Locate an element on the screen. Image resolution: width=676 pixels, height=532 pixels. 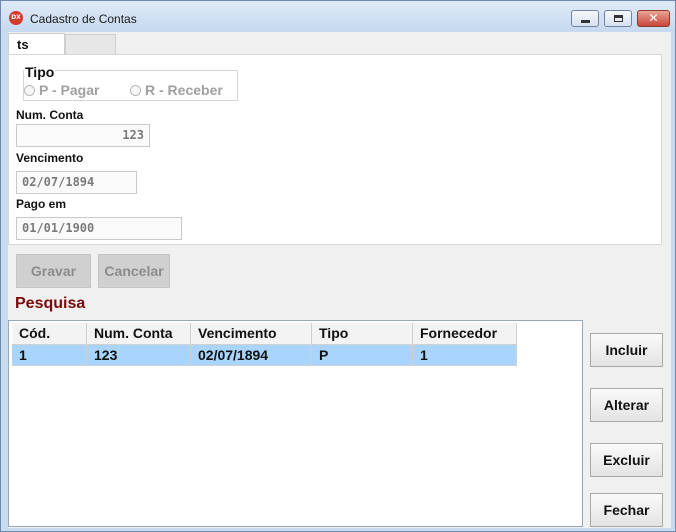
radio-pagar-label: P - Pagar is located at coordinates (69, 90).